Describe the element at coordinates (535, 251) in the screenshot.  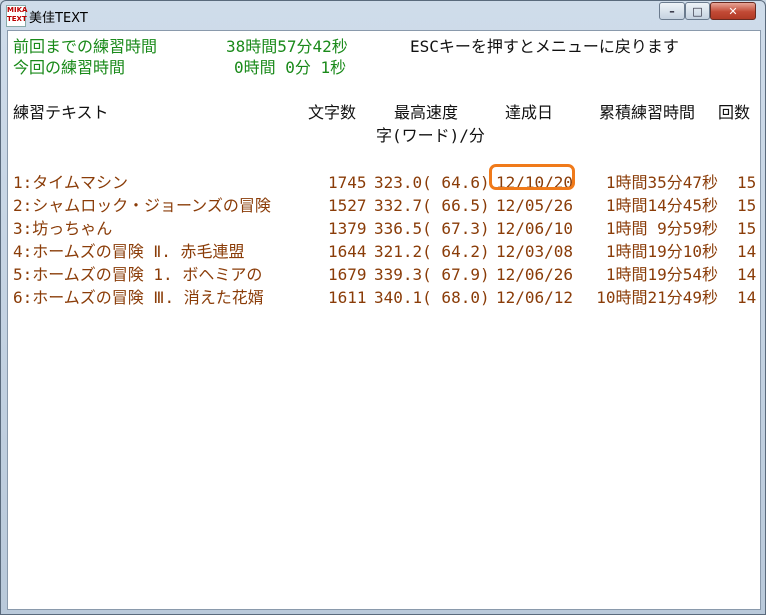
I see `row-date: 12/03/08` at that location.